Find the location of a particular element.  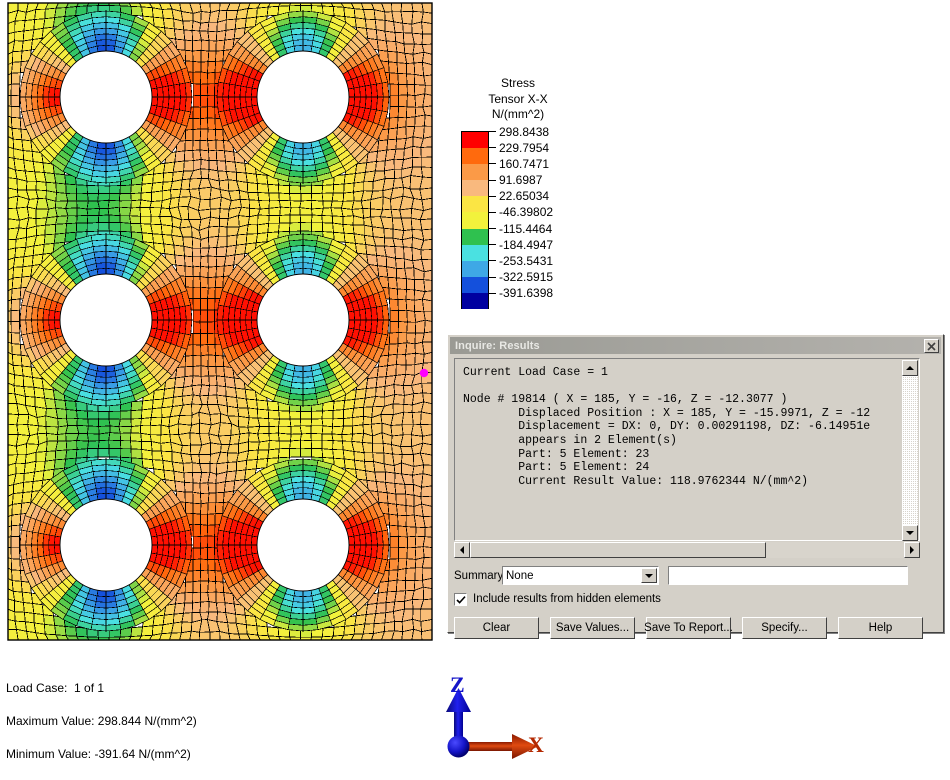

legend-value-label: -184.4947 is located at coordinates (549, 245).